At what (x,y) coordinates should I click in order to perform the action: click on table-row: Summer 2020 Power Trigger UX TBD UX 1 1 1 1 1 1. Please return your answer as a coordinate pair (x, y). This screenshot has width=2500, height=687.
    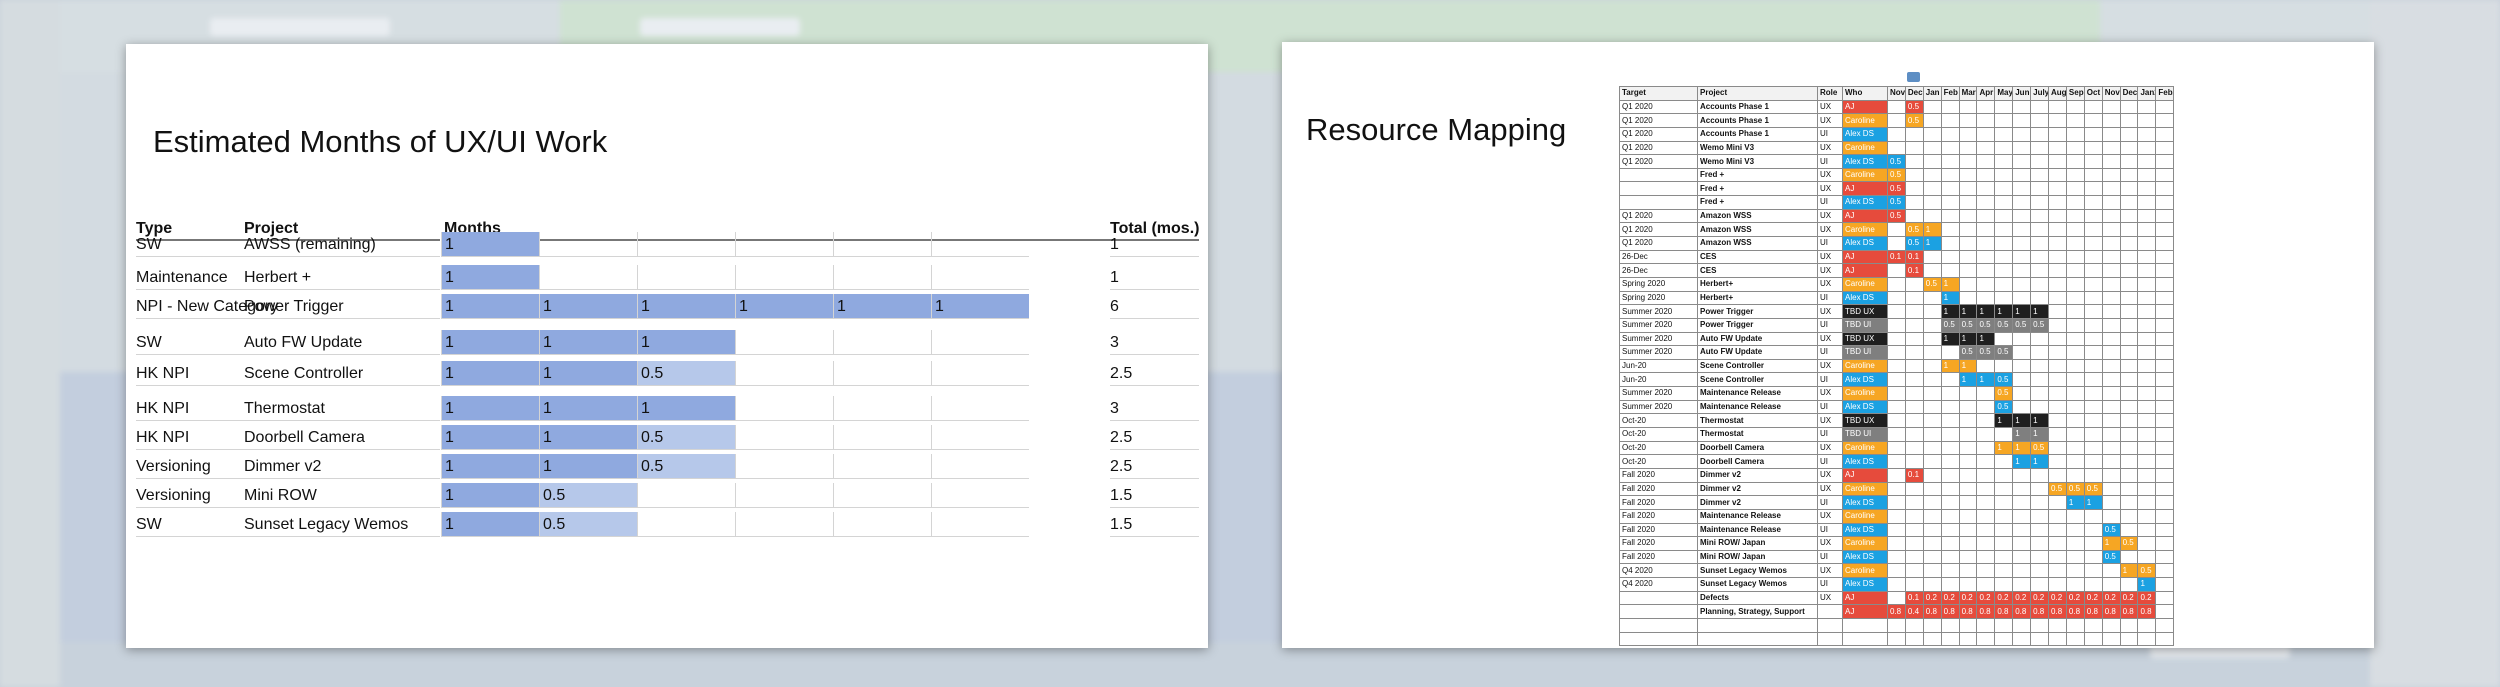
    Looking at the image, I should click on (1897, 311).